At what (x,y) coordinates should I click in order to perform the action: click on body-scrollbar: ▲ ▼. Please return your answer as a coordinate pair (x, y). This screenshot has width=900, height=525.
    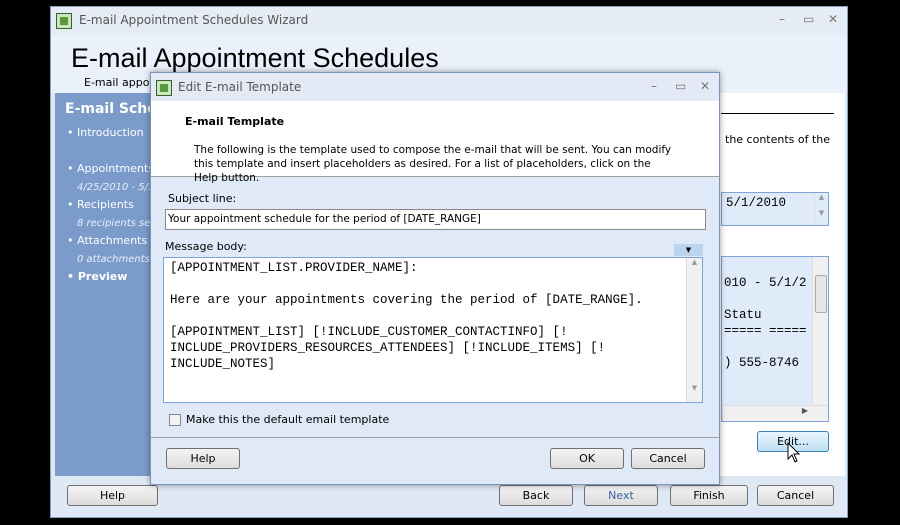
    Looking at the image, I should click on (694, 330).